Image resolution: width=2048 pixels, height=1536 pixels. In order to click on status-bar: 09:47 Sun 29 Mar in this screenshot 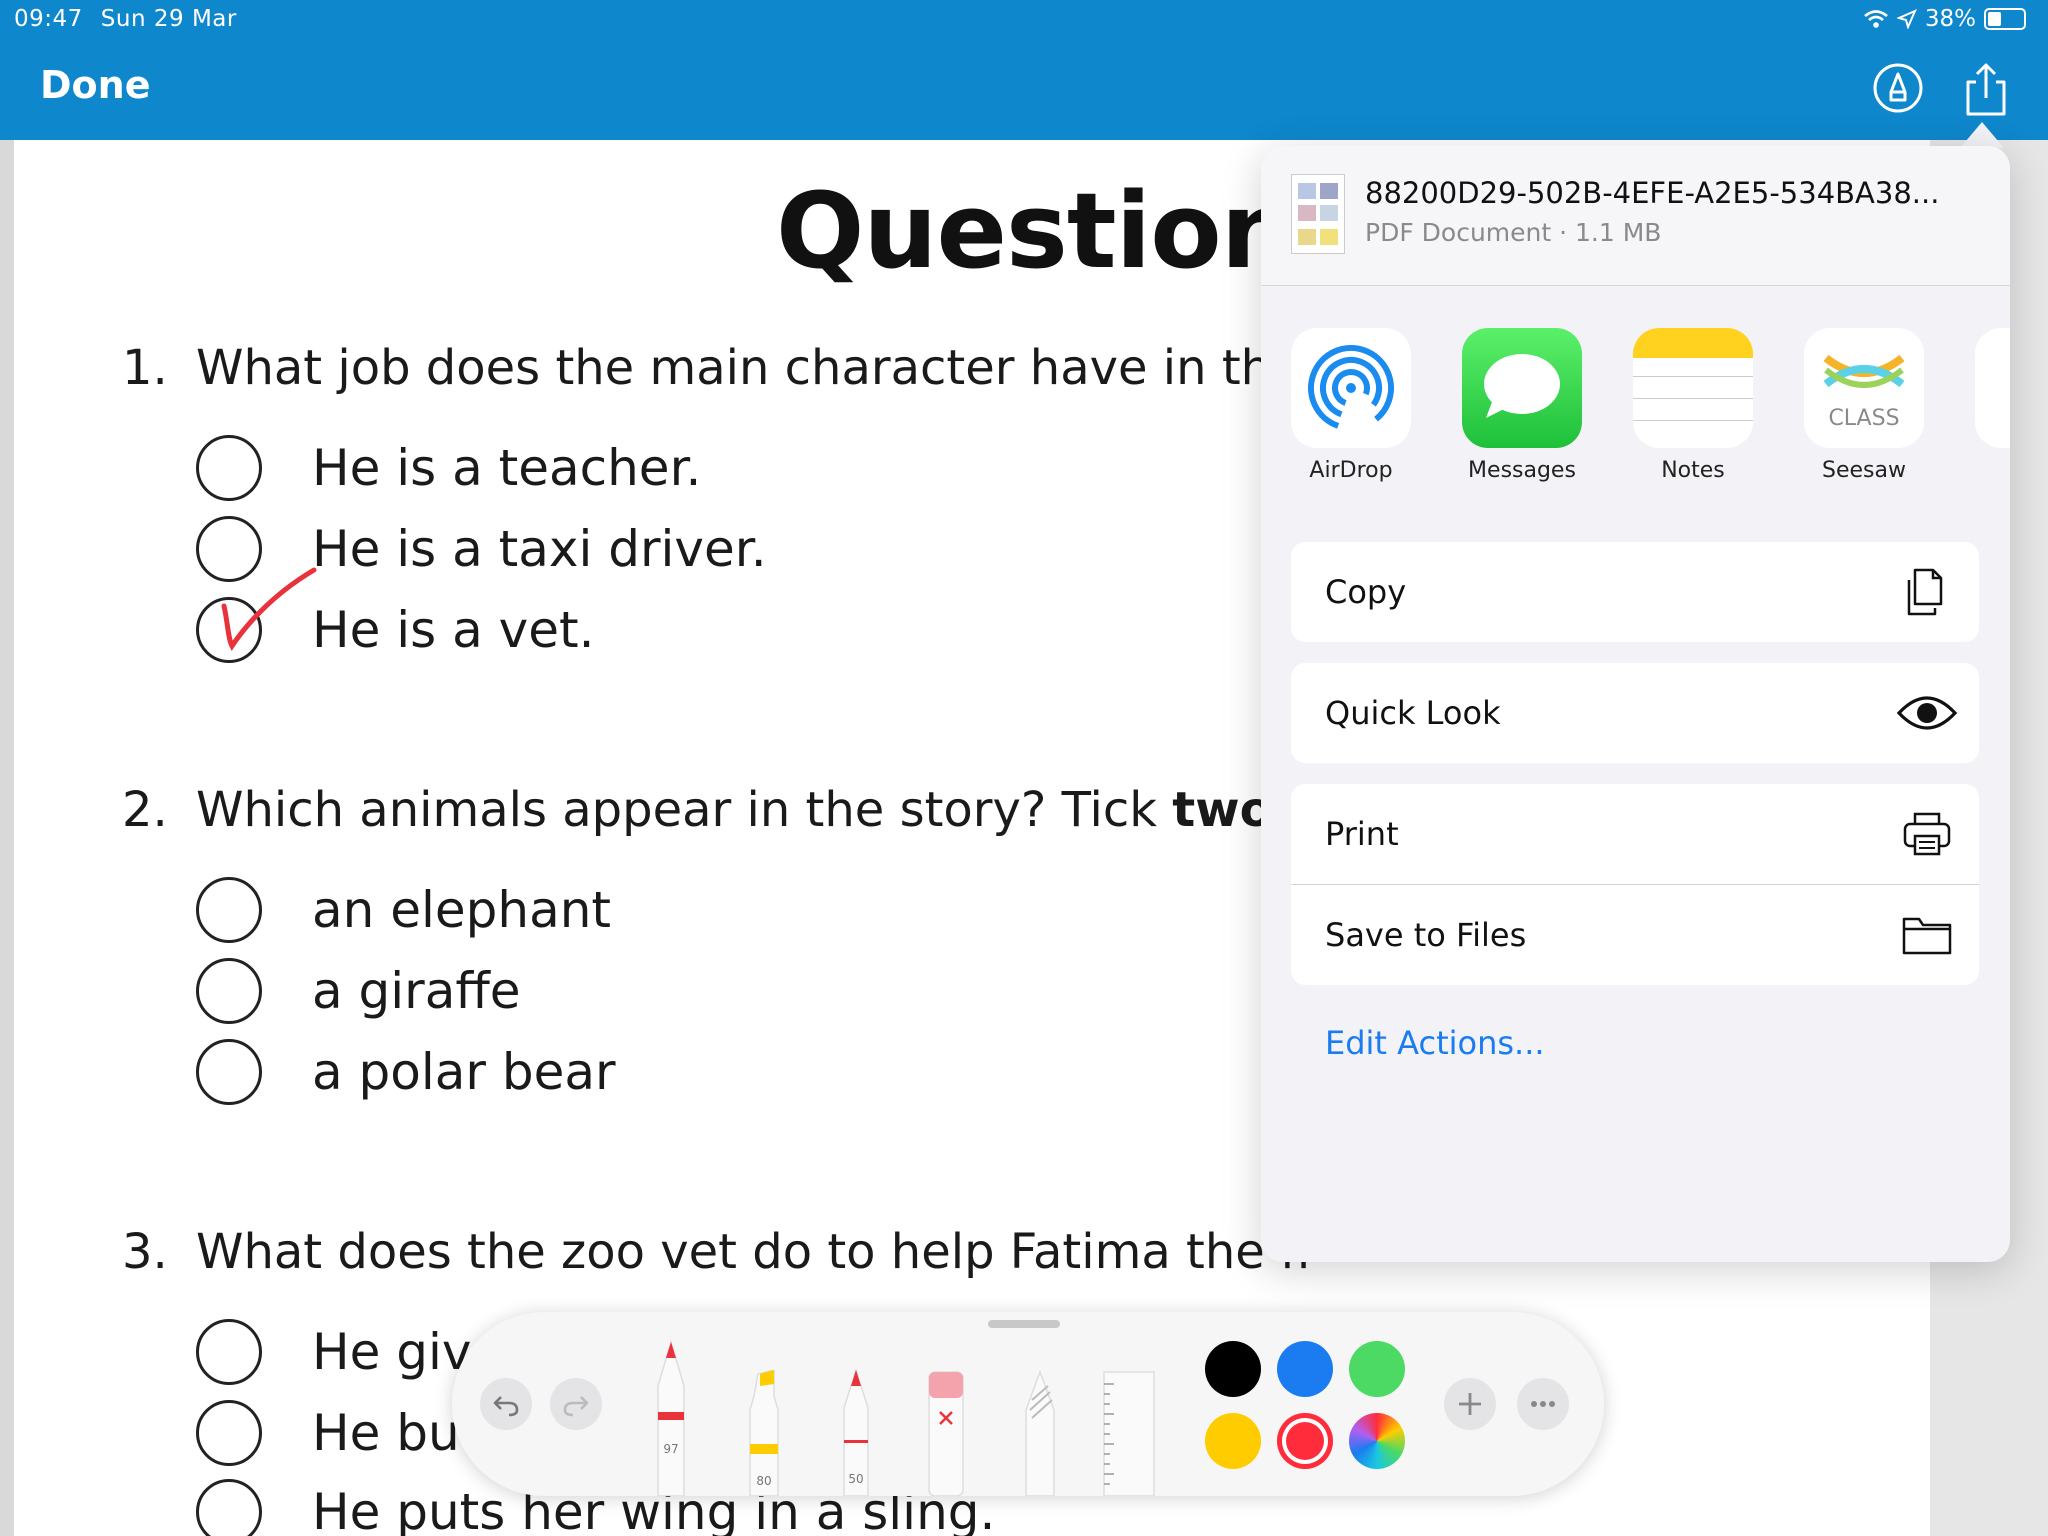, I will do `click(134, 19)`.